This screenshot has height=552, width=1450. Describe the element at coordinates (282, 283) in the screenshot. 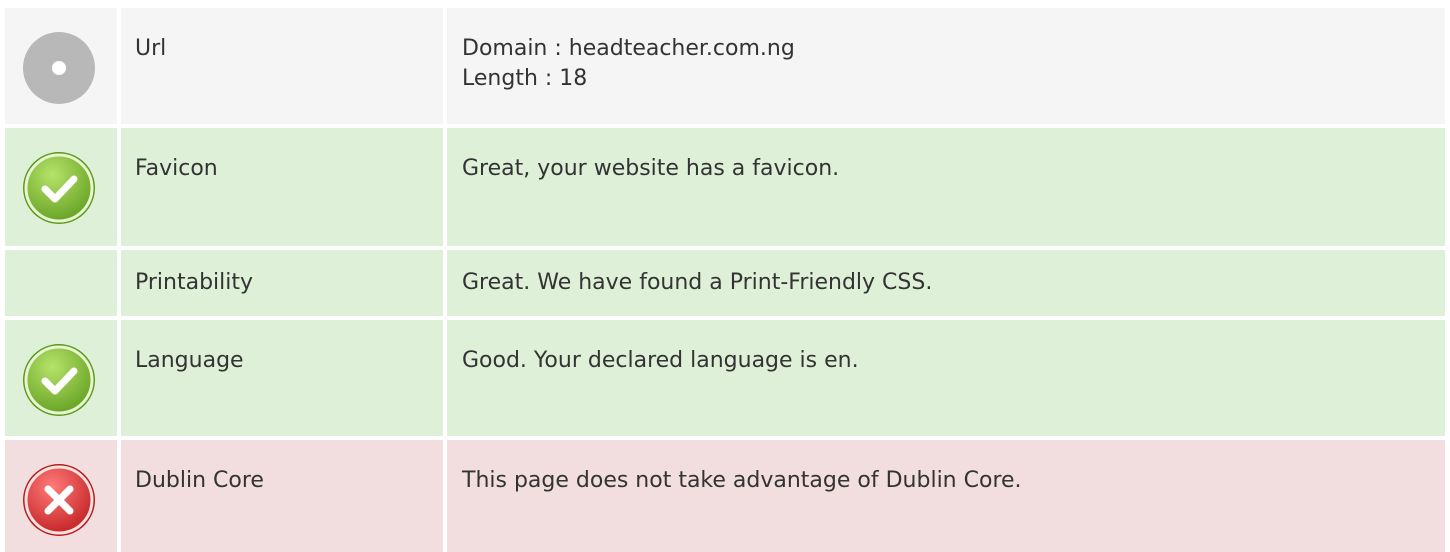

I see `row-label: Printability` at that location.